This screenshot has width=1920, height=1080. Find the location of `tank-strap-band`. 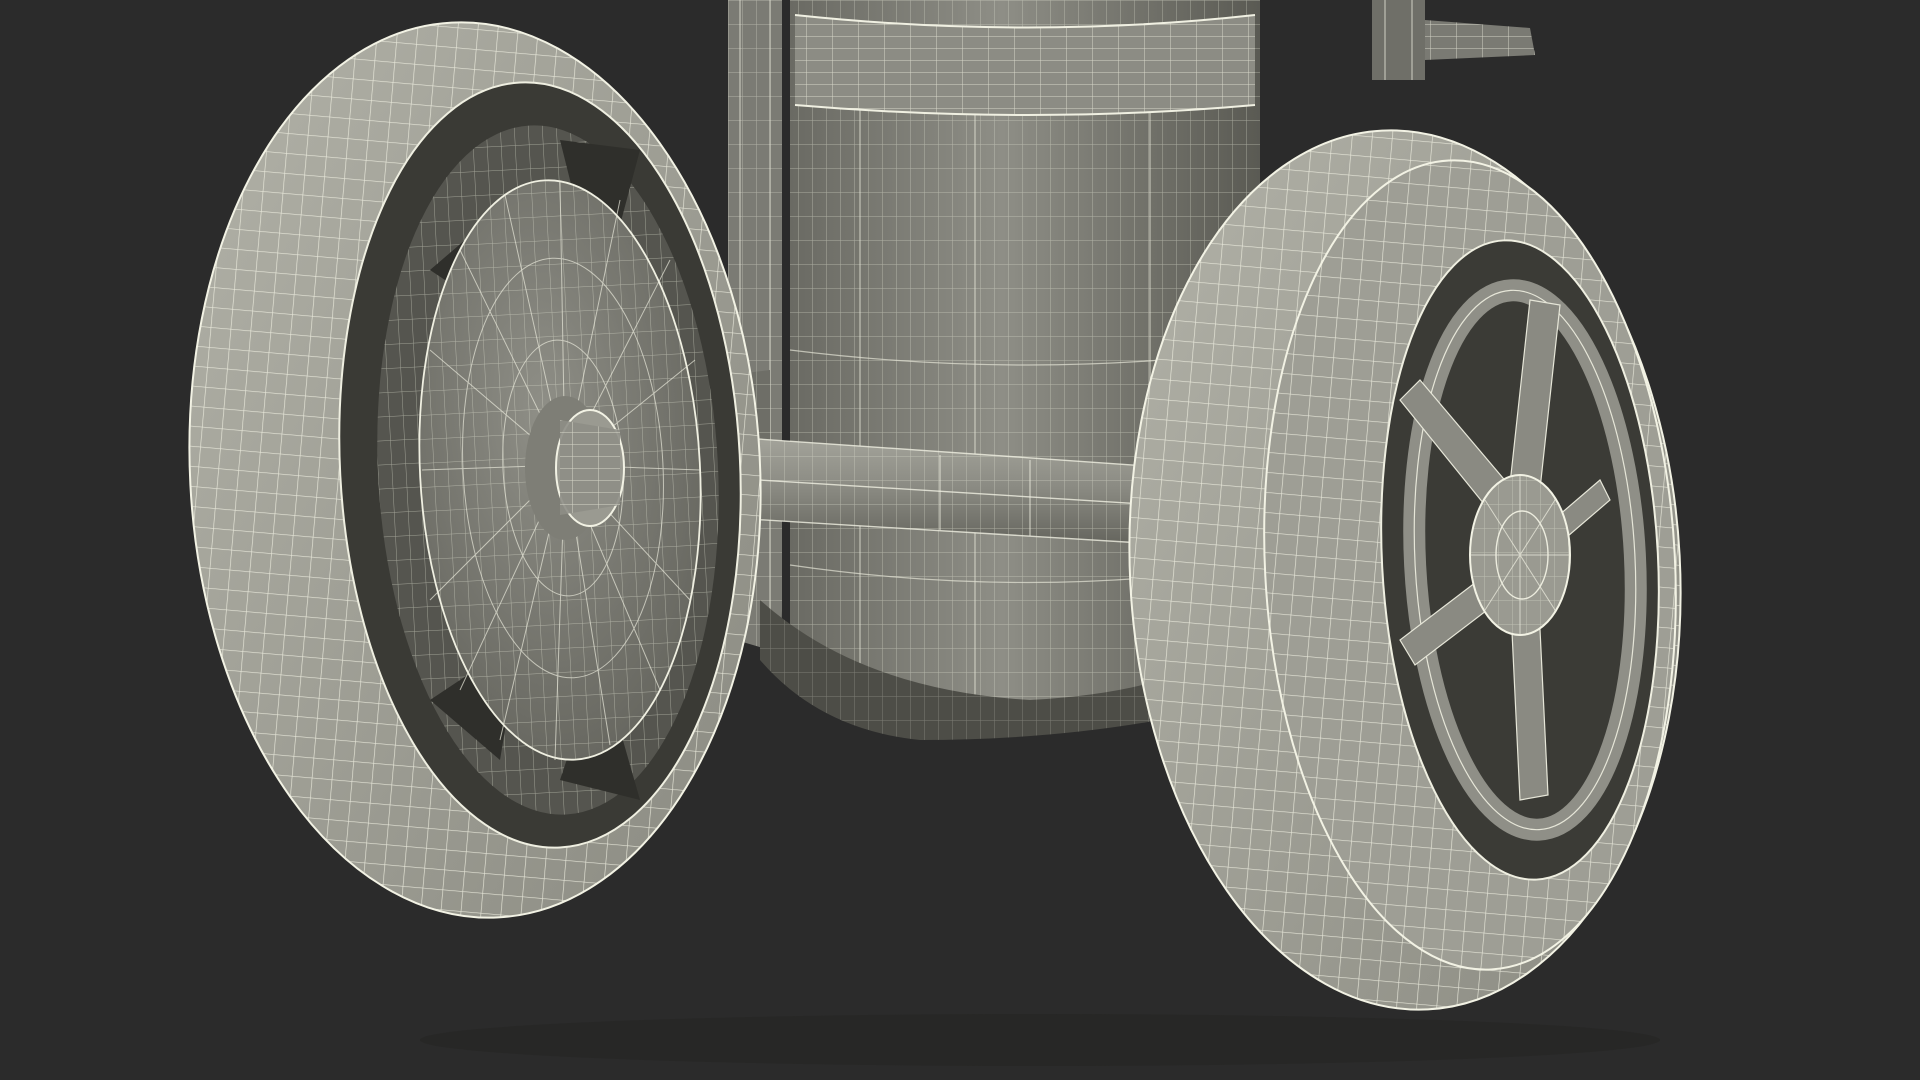

tank-strap-band is located at coordinates (1025, 65).